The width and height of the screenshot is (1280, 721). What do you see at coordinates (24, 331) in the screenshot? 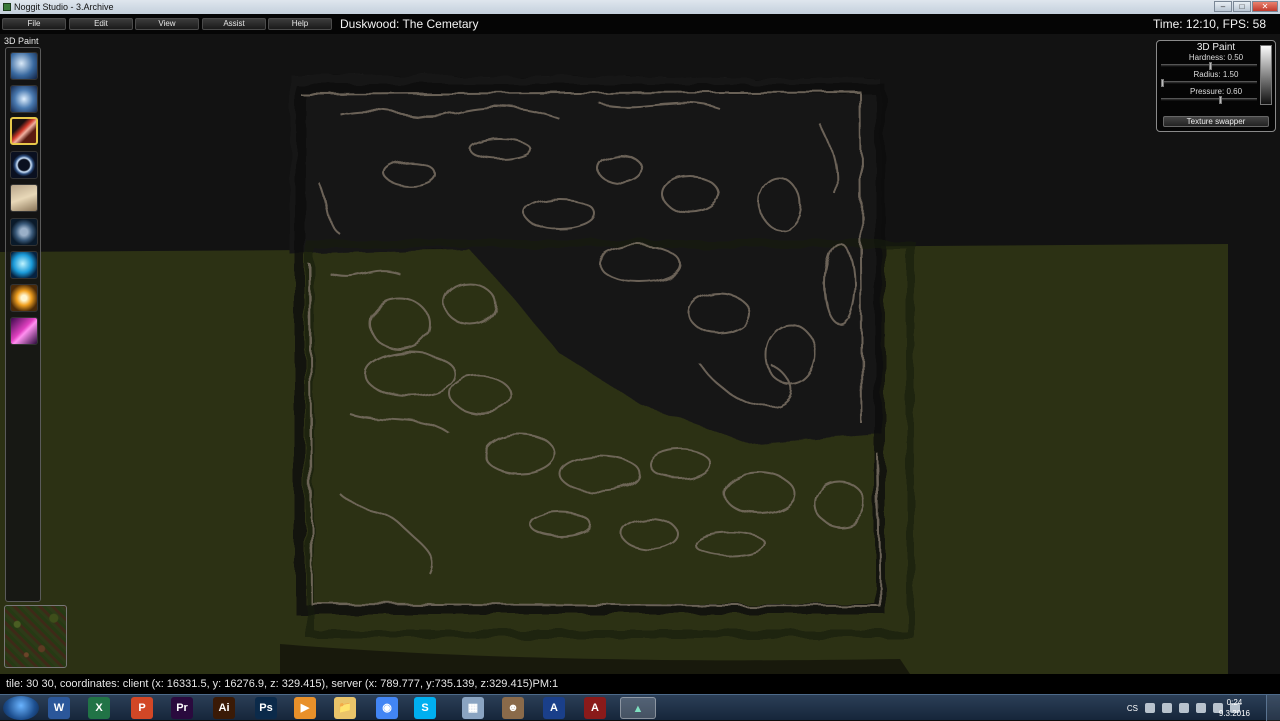
I see `mccv-tool` at bounding box center [24, 331].